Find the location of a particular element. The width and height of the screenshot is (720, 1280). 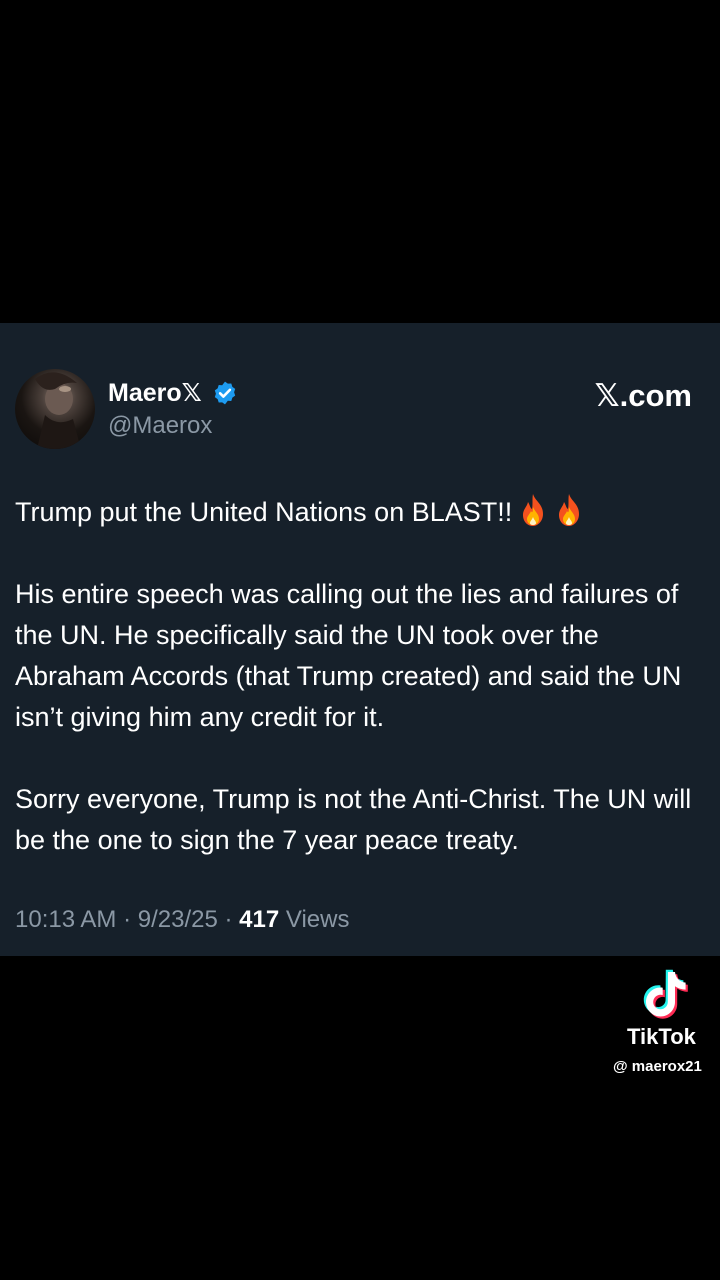

verified-badge-icon is located at coordinates (225, 393).